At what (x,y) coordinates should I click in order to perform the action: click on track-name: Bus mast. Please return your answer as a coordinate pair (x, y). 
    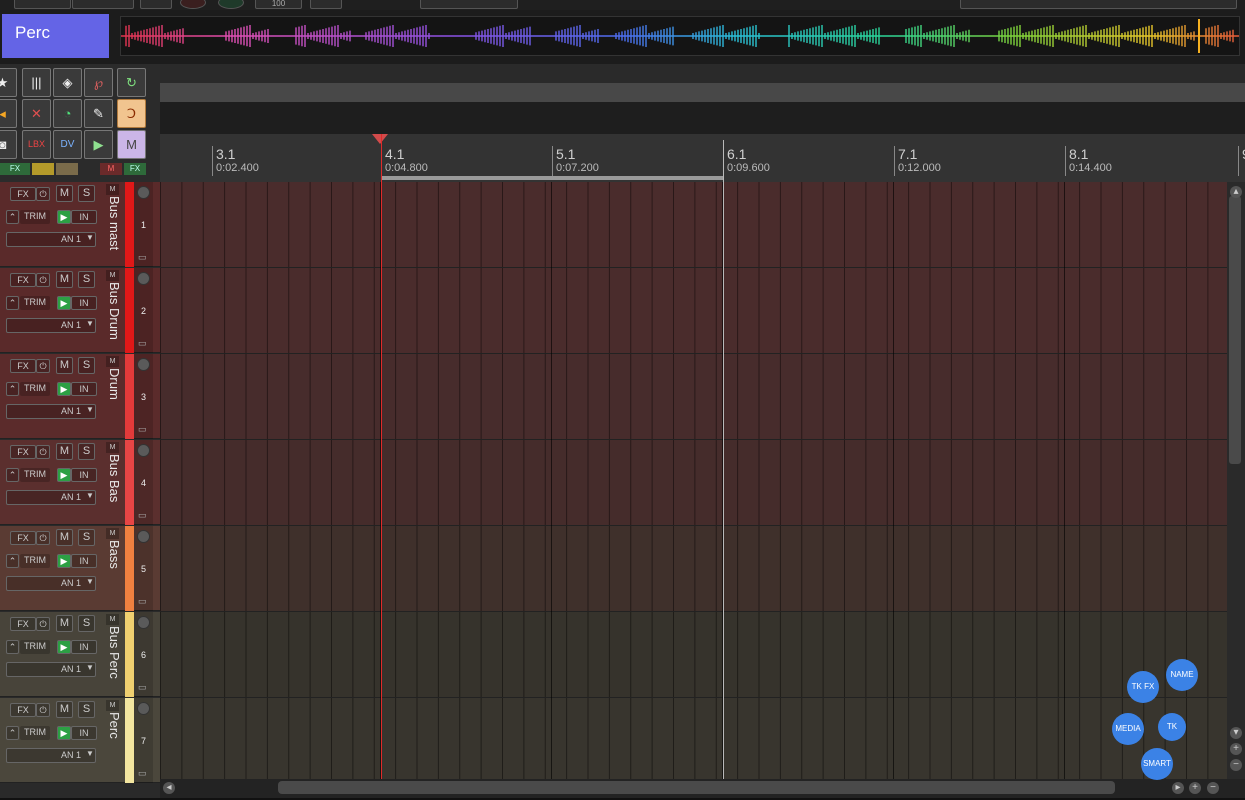
    Looking at the image, I should click on (112, 231).